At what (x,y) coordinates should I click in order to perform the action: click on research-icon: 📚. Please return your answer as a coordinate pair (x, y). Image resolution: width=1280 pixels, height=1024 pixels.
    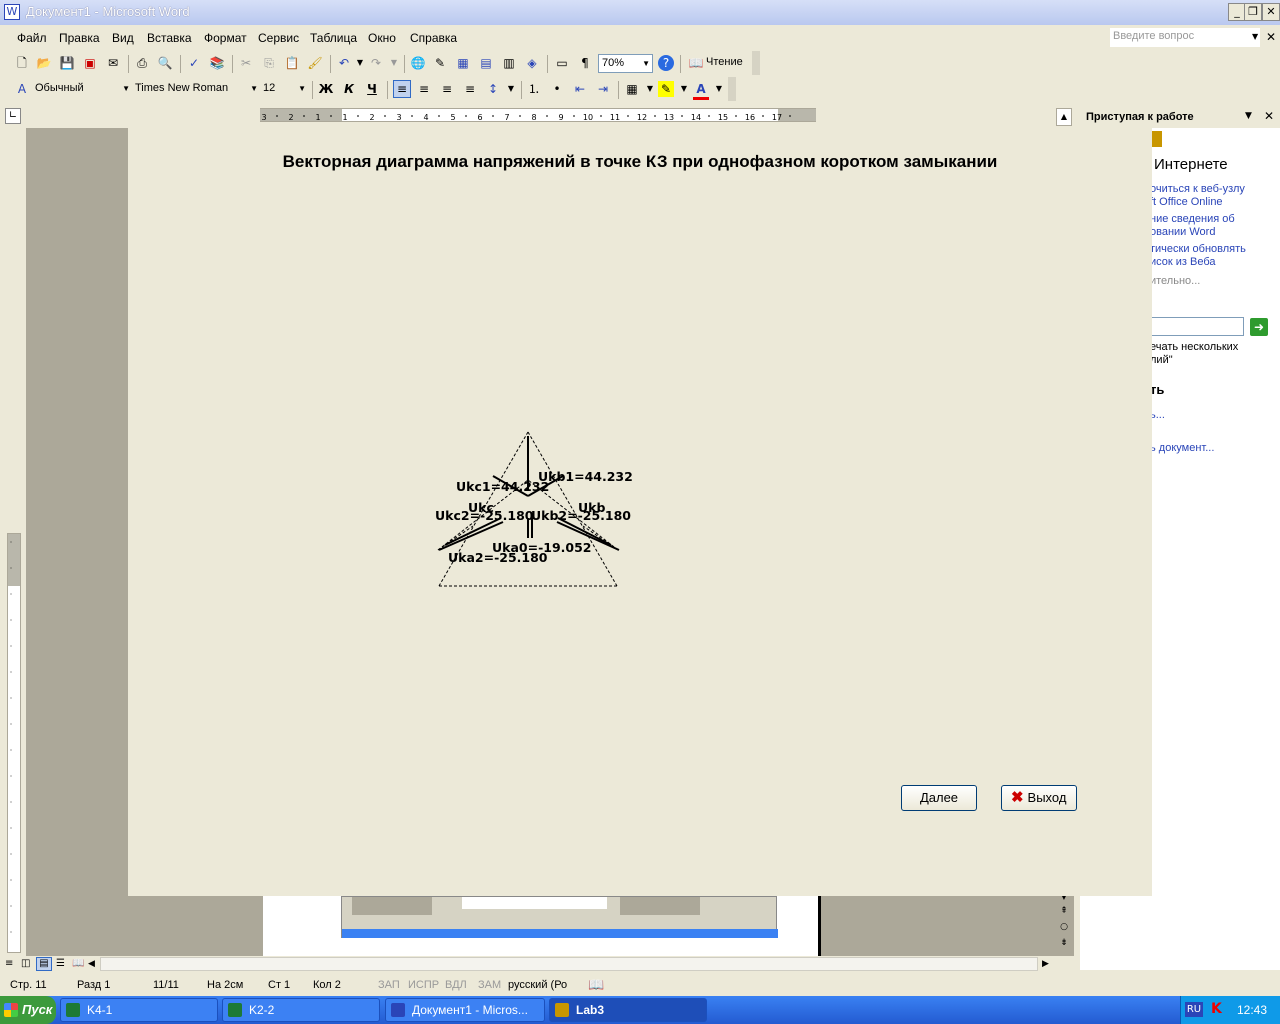
    Looking at the image, I should click on (217, 63).